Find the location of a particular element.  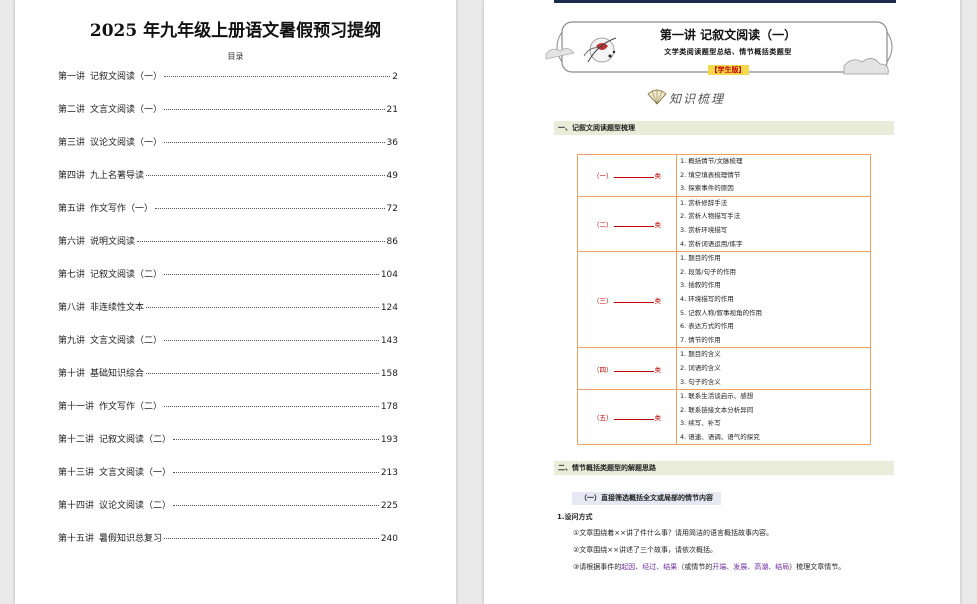

category-prefix: （三） is located at coordinates (603, 300).